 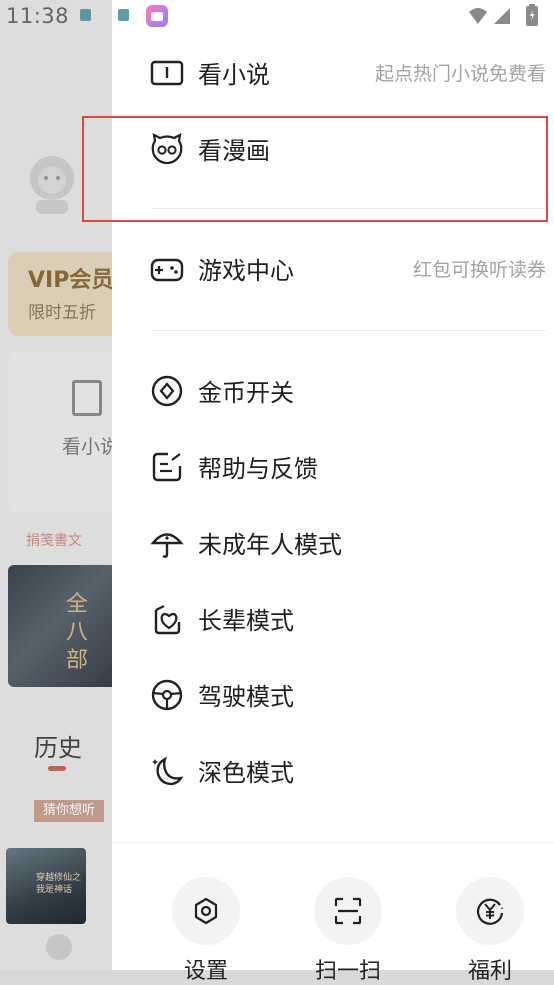 I want to click on scan-icon, so click(x=348, y=911).